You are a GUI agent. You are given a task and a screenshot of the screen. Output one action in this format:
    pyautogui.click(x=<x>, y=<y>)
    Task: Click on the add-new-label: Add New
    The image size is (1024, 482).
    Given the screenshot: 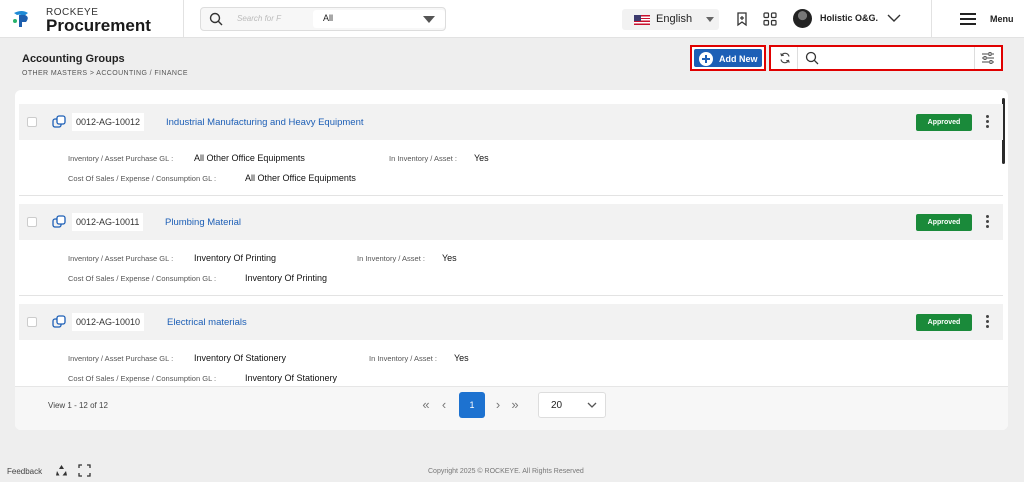 What is the action you would take?
    pyautogui.click(x=738, y=59)
    